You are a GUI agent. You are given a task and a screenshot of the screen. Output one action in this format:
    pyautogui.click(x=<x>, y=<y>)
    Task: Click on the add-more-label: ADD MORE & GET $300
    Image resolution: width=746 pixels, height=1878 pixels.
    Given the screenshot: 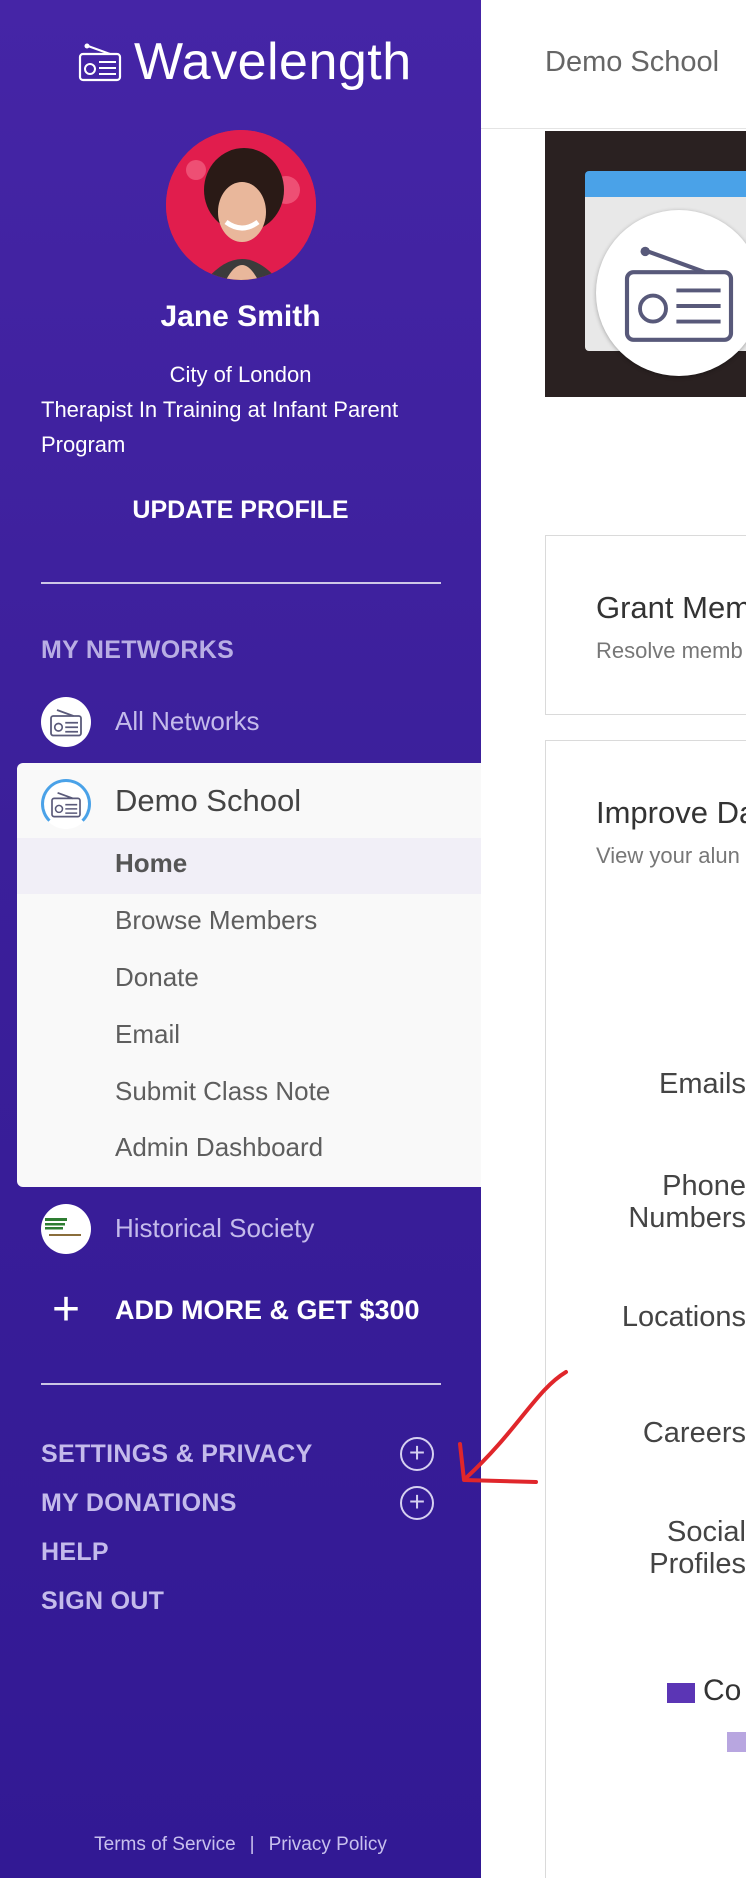 What is the action you would take?
    pyautogui.click(x=267, y=1309)
    